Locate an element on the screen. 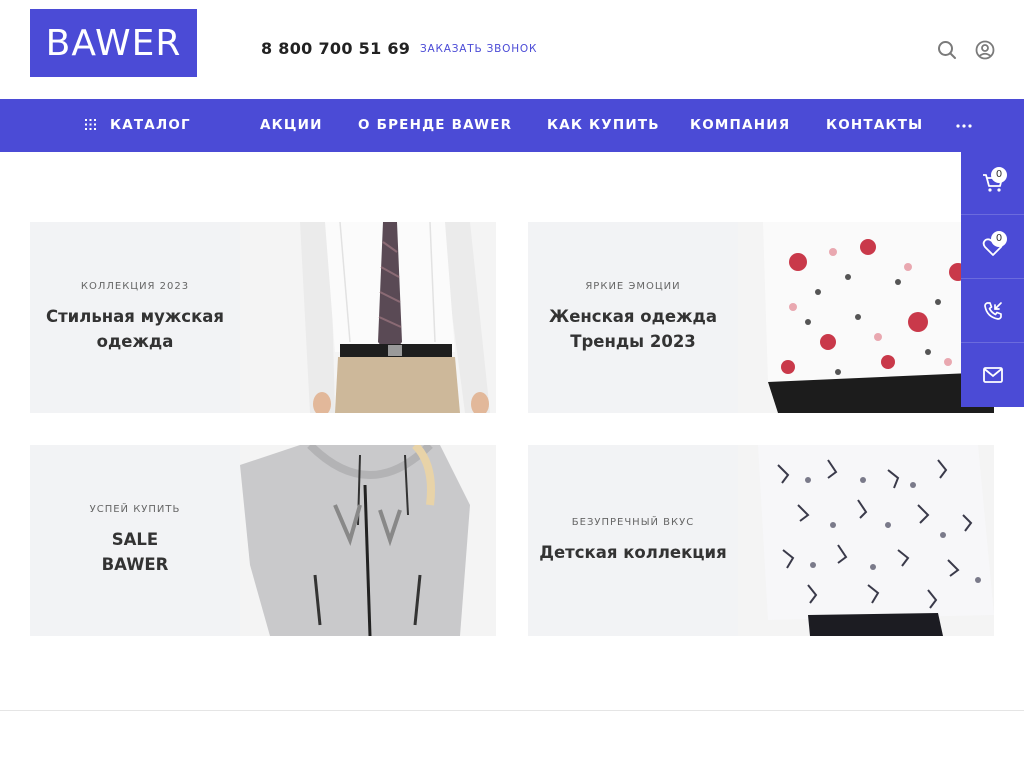 The height and width of the screenshot is (768, 1024). phone-number: 8 800 700 51 69 is located at coordinates (335, 48).